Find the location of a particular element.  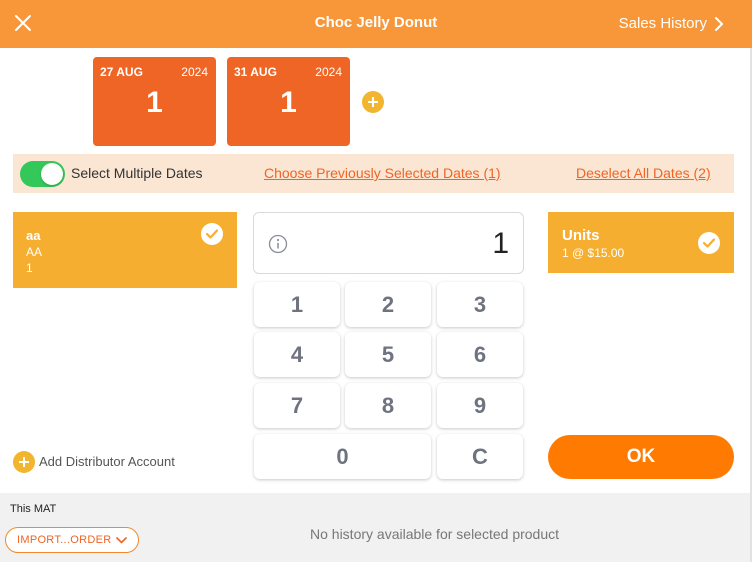

date-label: 27 AUG is located at coordinates (121, 72).